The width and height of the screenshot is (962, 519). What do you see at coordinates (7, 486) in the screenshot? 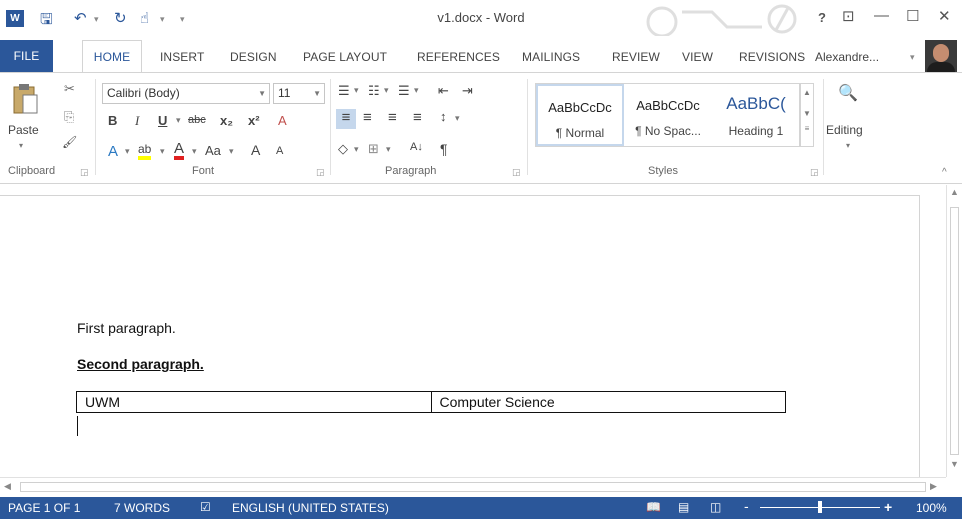
I see `scroll-left-icon: ◀` at bounding box center [7, 486].